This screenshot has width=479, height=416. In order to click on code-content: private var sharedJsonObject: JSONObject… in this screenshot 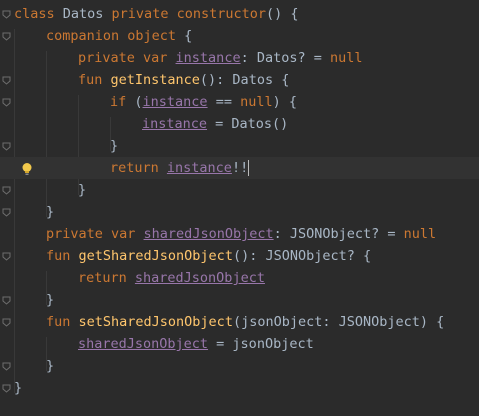, I will do `click(241, 234)`.